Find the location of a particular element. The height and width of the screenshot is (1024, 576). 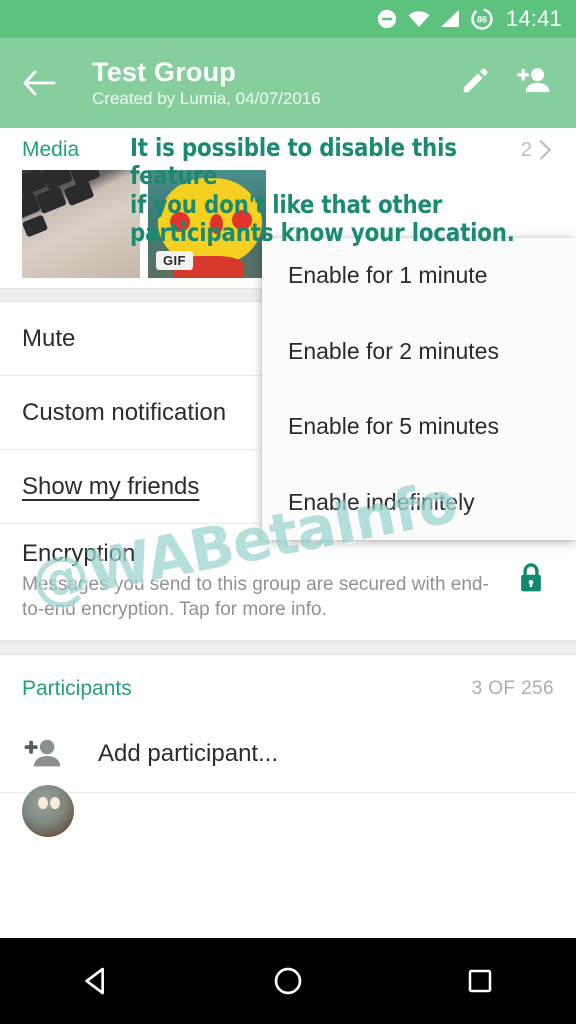

nav-back-icon is located at coordinates (96, 981).